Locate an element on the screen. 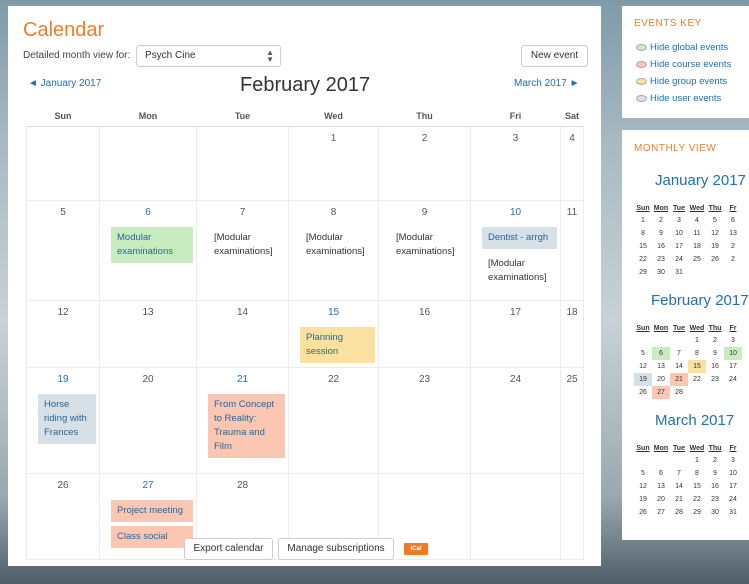  events-key-label: Hide course events is located at coordinates (690, 64).